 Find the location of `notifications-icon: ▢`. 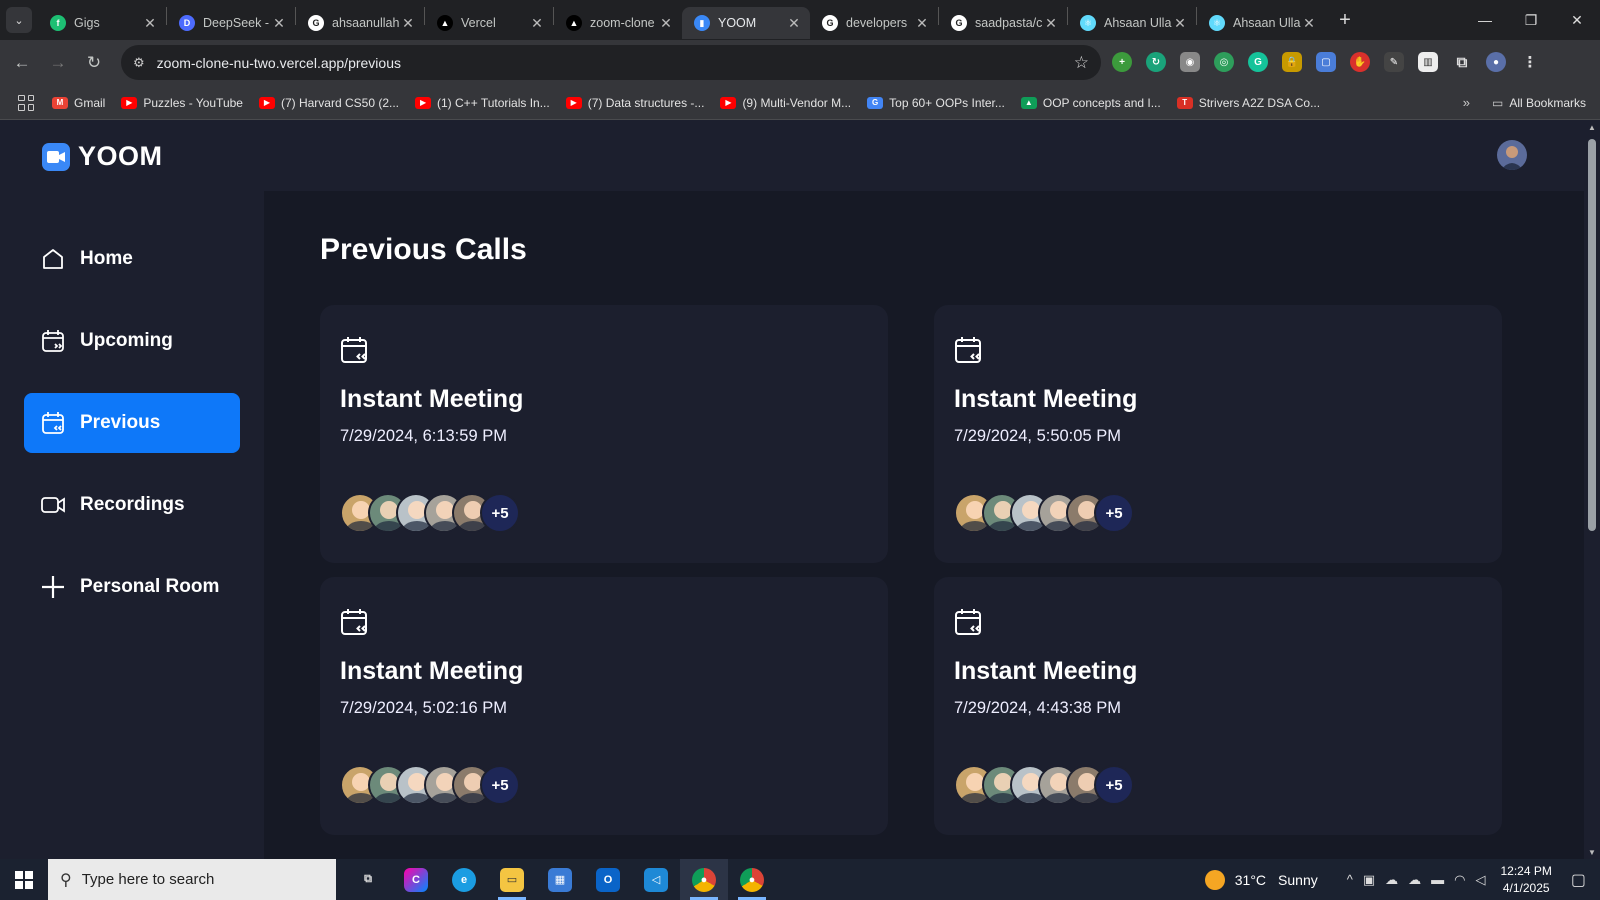

notifications-icon: ▢ is located at coordinates (1578, 880).